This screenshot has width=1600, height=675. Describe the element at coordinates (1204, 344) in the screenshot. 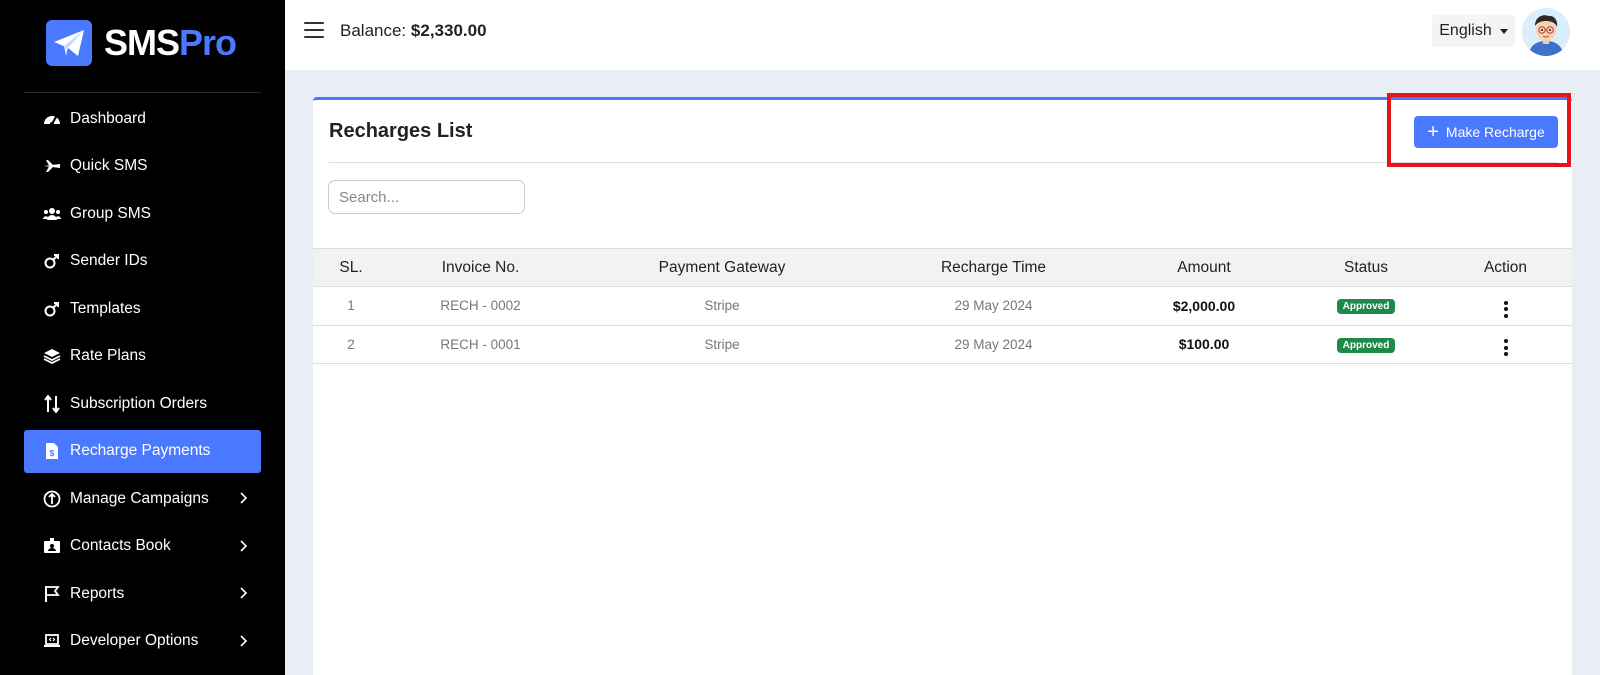

I see `cell-amount: $100.00` at that location.